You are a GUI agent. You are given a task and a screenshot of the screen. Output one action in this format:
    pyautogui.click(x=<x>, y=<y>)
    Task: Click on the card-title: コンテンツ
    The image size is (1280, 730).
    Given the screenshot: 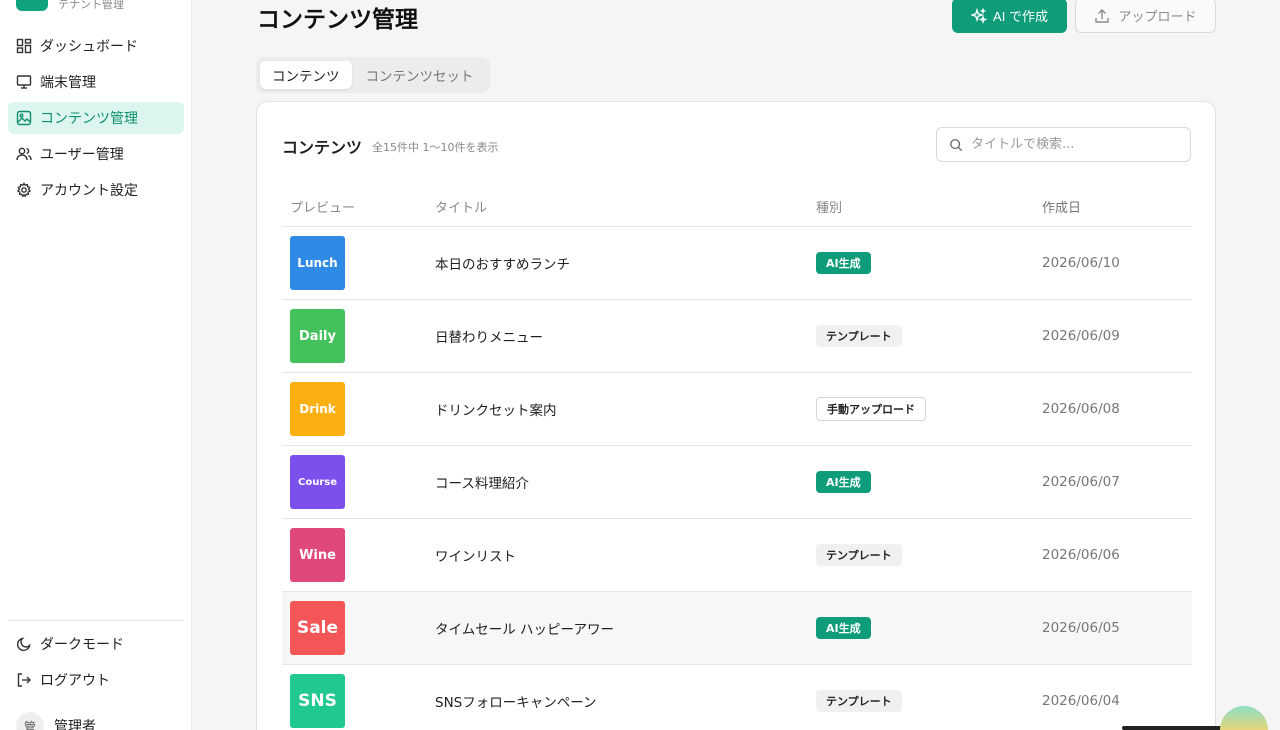 What is the action you would take?
    pyautogui.click(x=322, y=147)
    